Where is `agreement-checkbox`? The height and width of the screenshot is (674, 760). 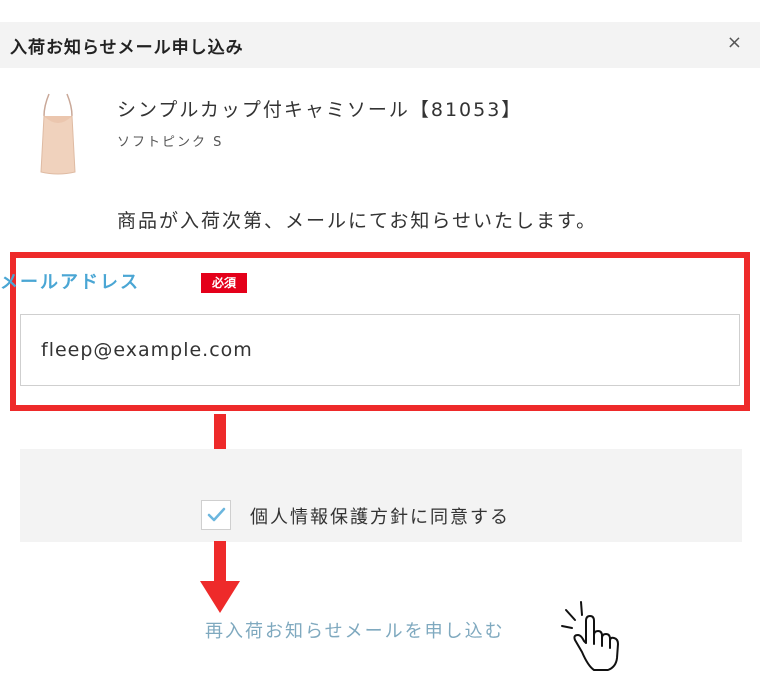 agreement-checkbox is located at coordinates (216, 515).